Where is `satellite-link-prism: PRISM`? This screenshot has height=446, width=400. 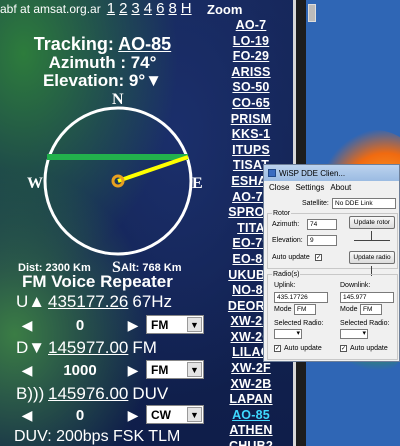
satellite-link-prism: PRISM is located at coordinates (251, 120).